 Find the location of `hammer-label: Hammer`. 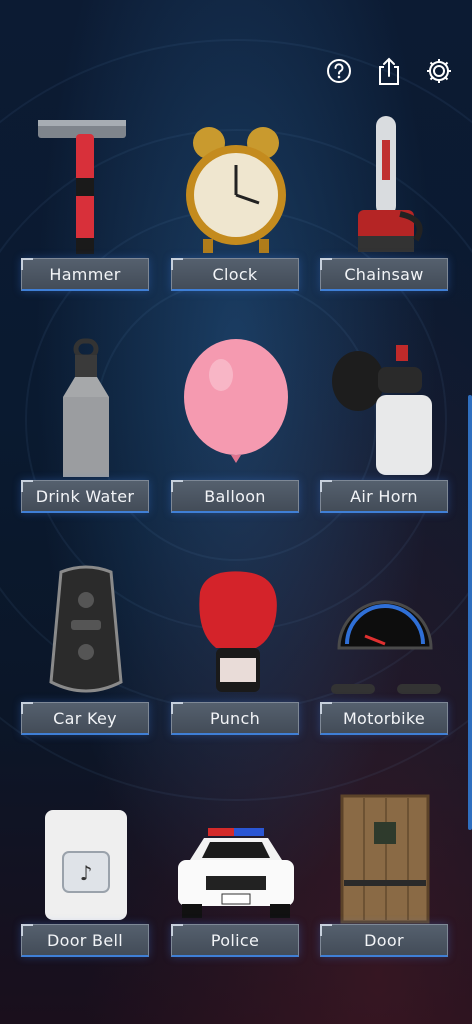

hammer-label: Hammer is located at coordinates (85, 274).